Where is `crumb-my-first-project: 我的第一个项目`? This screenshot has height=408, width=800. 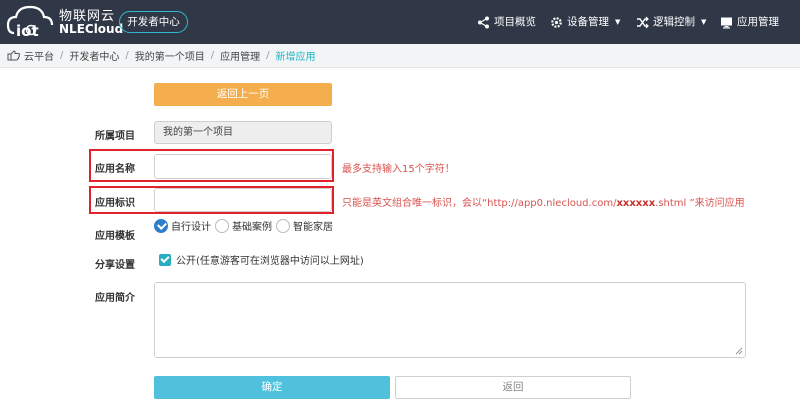 crumb-my-first-project: 我的第一个项目 is located at coordinates (170, 55).